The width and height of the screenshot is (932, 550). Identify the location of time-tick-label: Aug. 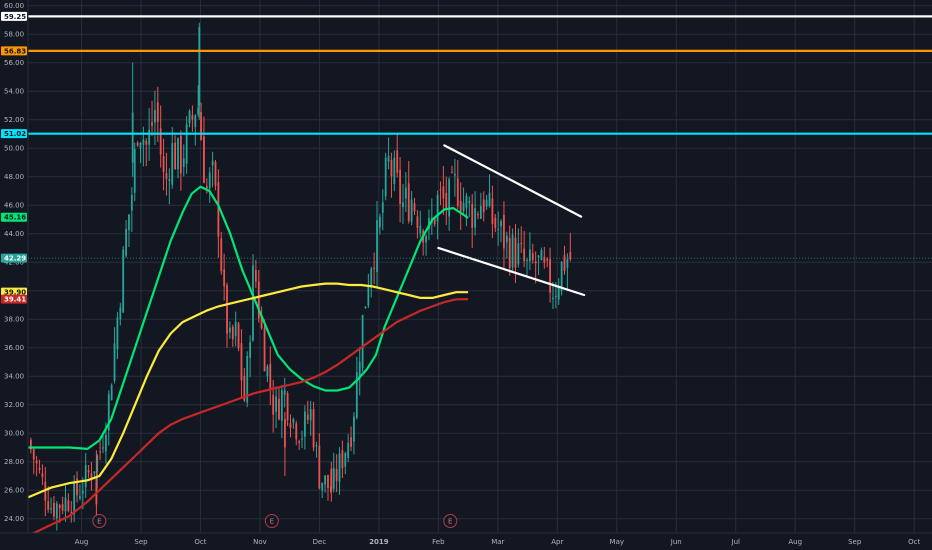
(82, 542).